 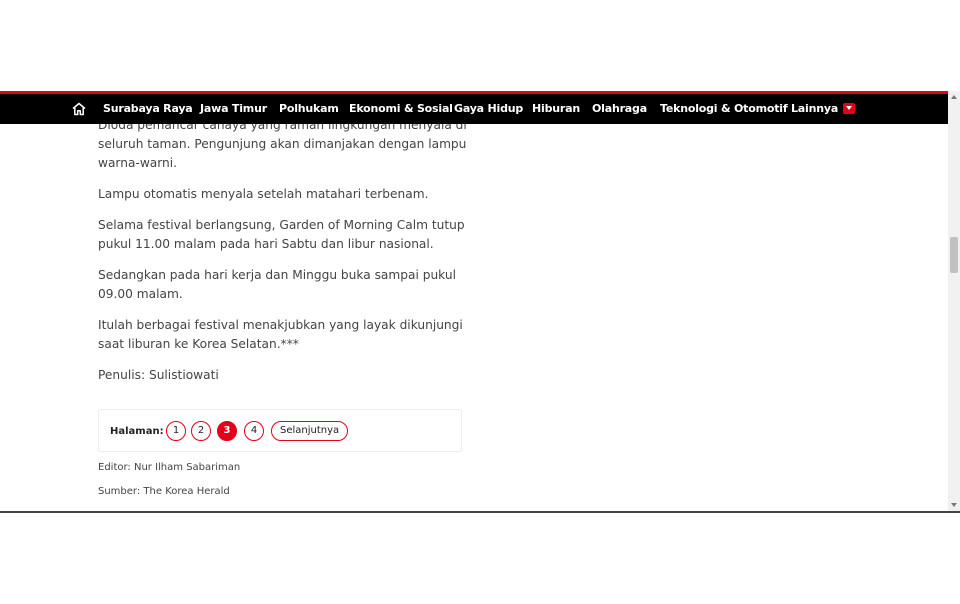 I want to click on nav-item-lainnya: Lainnya, so click(x=823, y=108).